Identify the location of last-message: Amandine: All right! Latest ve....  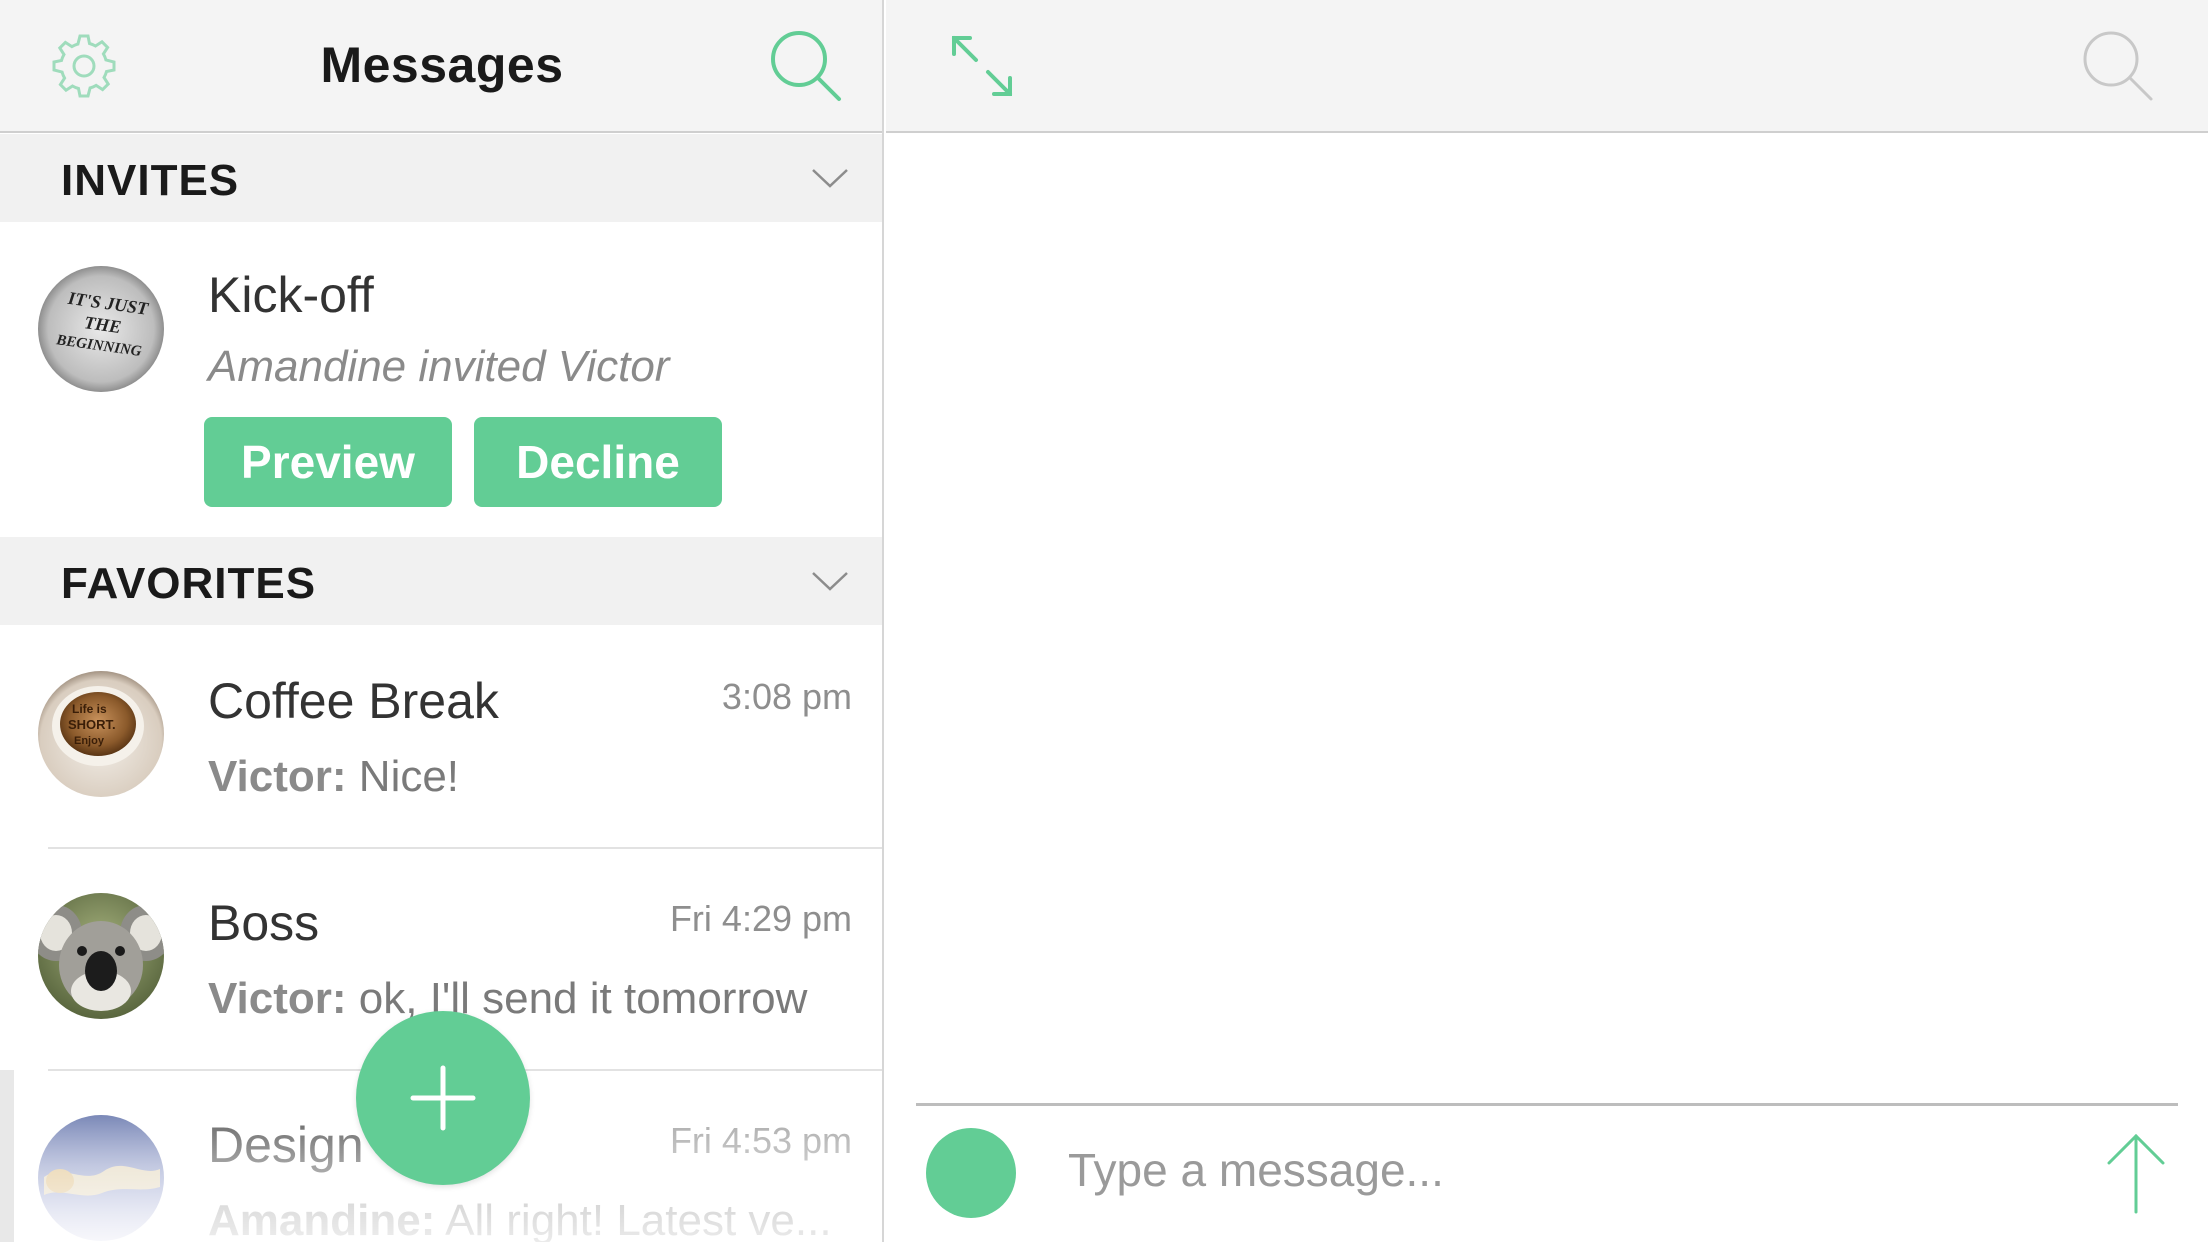
(520, 1219).